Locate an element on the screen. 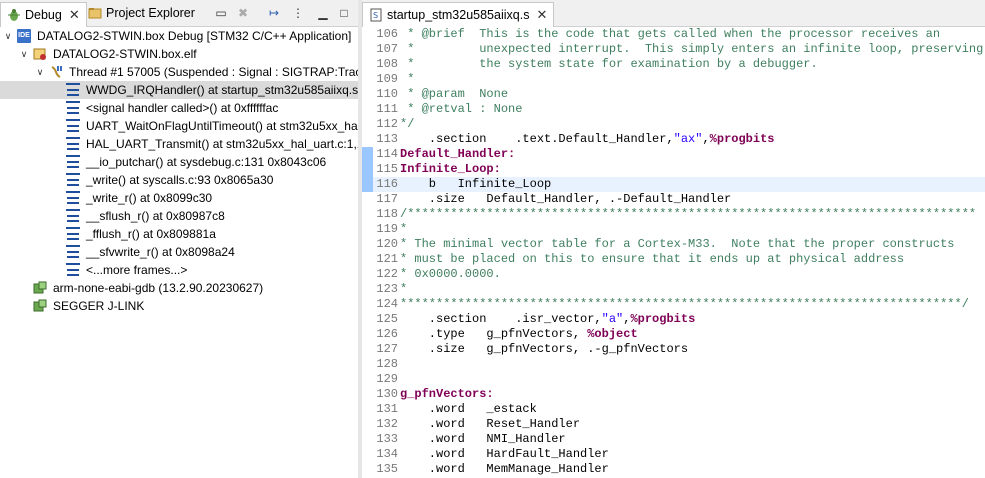  minimize-icon: ▁ is located at coordinates (323, 13).